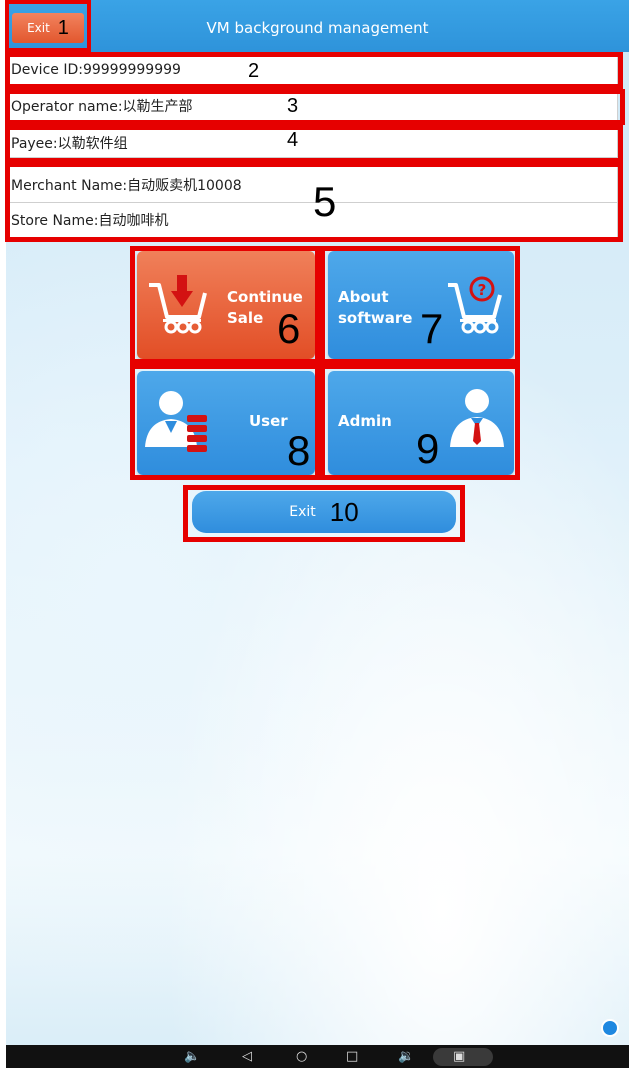  I want to click on annotation-2: 2, so click(254, 71).